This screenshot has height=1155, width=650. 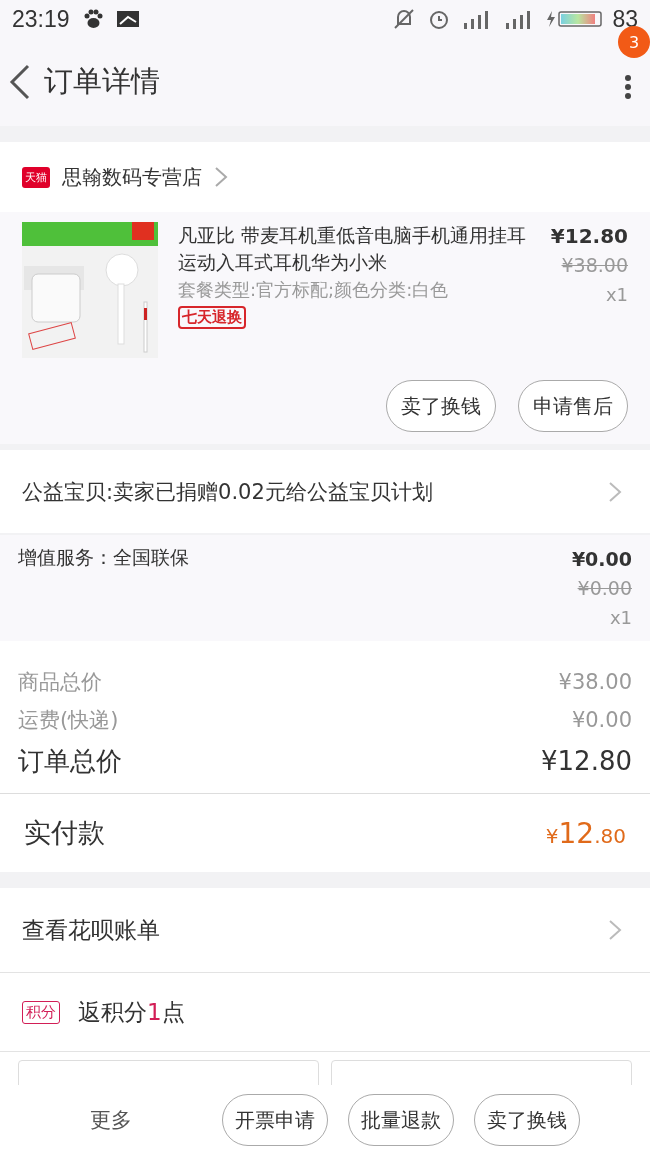 I want to click on huabei-text: 查看花呗账单, so click(x=91, y=930).